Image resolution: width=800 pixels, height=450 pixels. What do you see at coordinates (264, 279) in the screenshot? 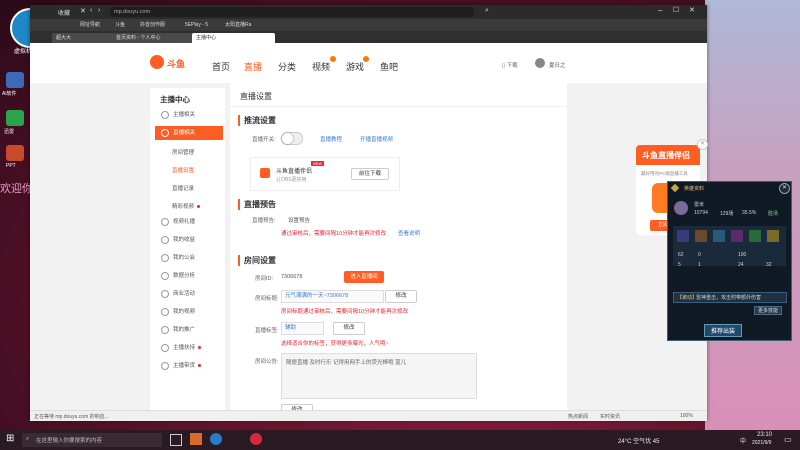
I see `room-id-label: 房间ID:` at bounding box center [264, 279].